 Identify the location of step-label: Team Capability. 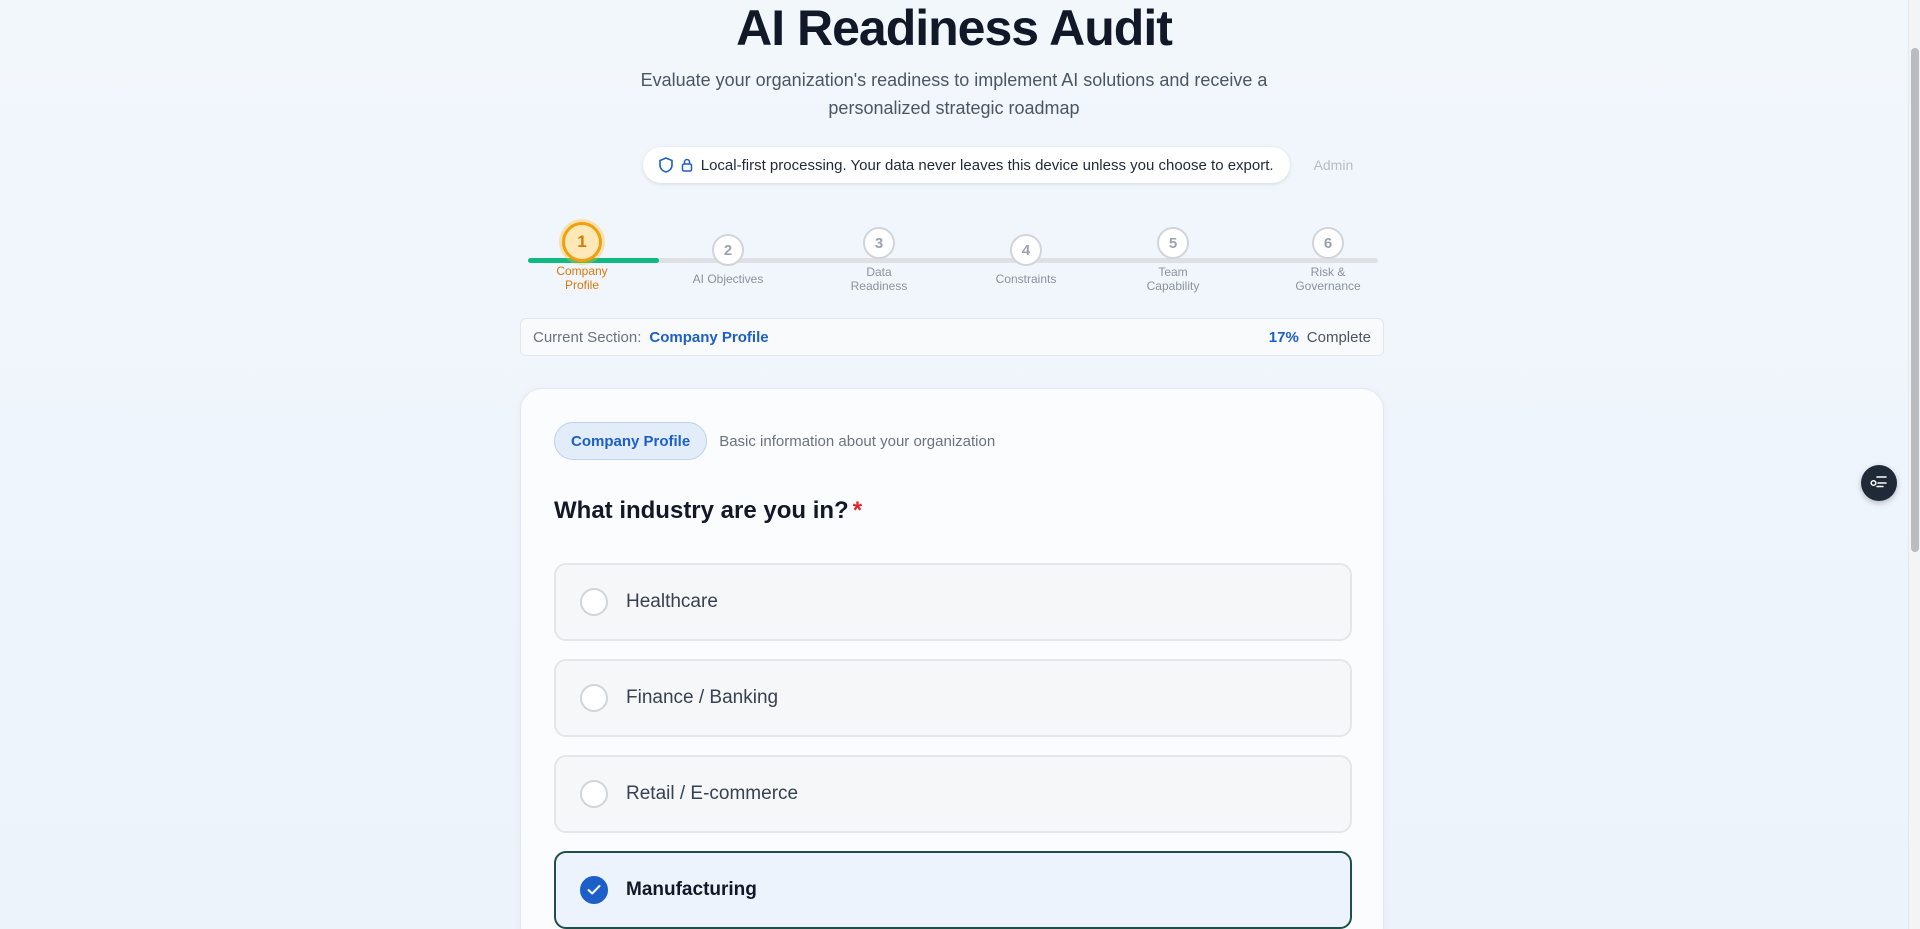
(1173, 279).